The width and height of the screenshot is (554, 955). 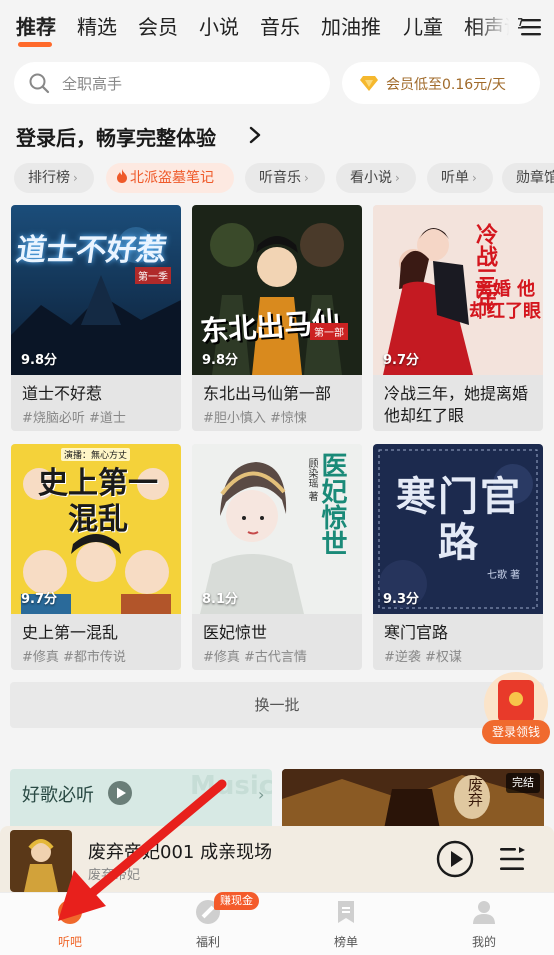 What do you see at coordinates (456, 404) in the screenshot?
I see `book-title: 冷战三年，她提离婚他却红了眼` at bounding box center [456, 404].